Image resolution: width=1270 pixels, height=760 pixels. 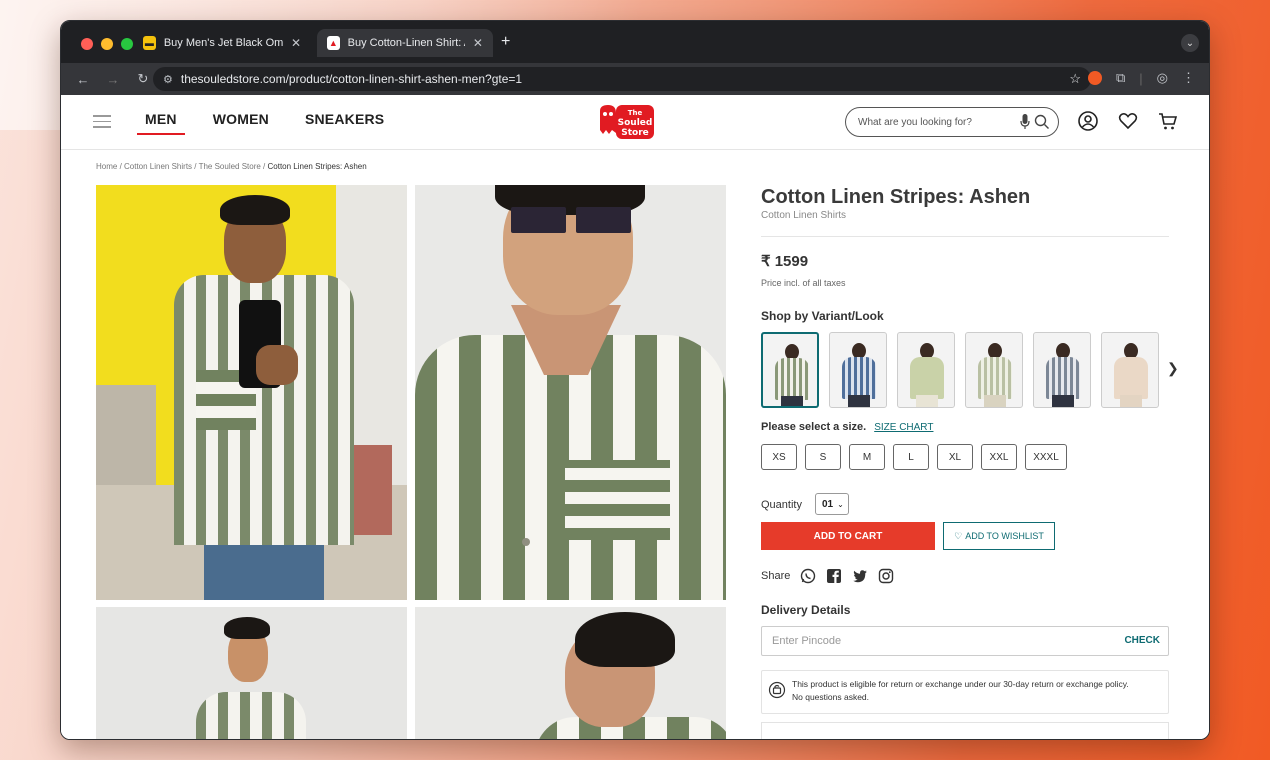 What do you see at coordinates (317, 166) in the screenshot?
I see `breadcrumb-current: Cotton Linen Stripes: Ashen` at bounding box center [317, 166].